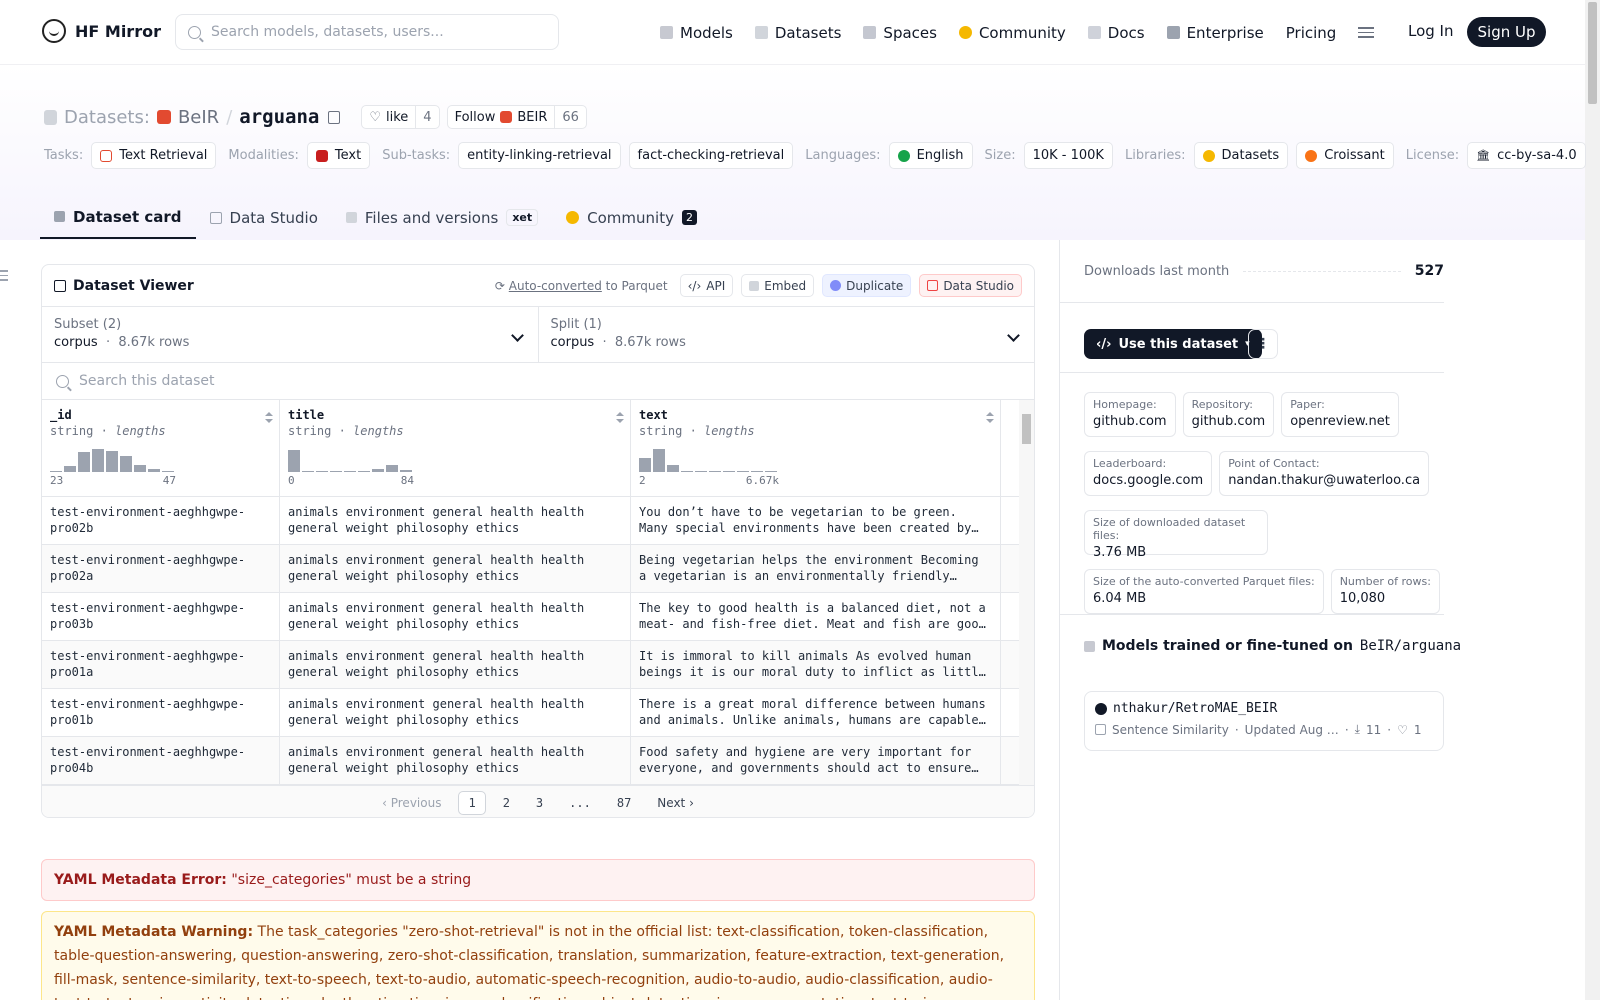 The height and width of the screenshot is (1000, 1600). Describe the element at coordinates (1506, 32) in the screenshot. I see `signup-button: Sign Up` at that location.